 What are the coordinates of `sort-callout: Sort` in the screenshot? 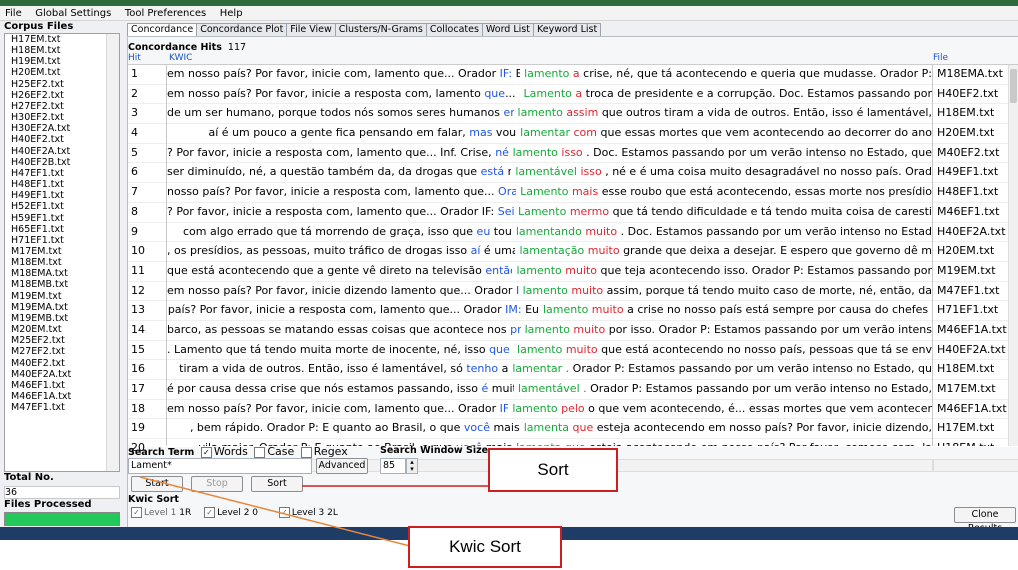 It's located at (553, 470).